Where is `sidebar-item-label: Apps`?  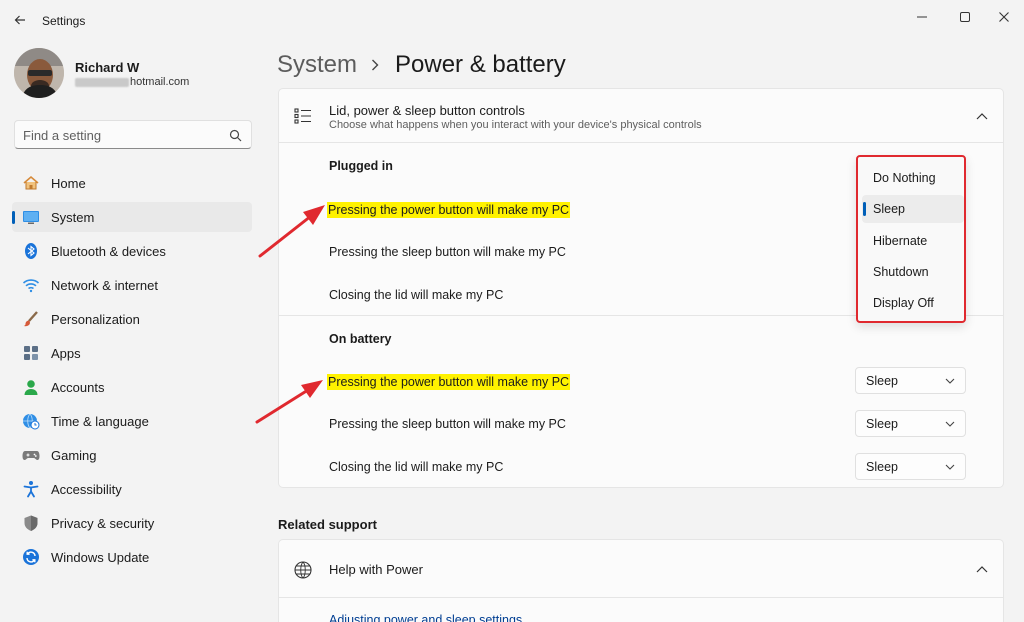
sidebar-item-label: Apps is located at coordinates (66, 353).